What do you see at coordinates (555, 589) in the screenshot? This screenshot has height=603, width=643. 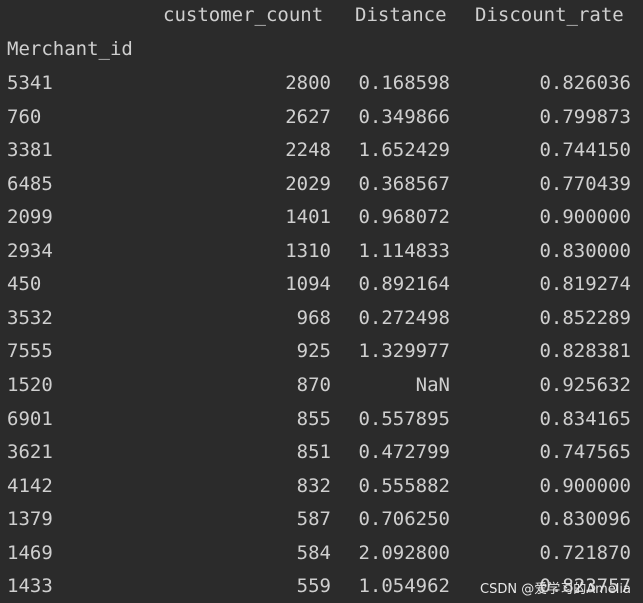 I see `csdn-watermark: CSDN @爱学习的Amelia` at bounding box center [555, 589].